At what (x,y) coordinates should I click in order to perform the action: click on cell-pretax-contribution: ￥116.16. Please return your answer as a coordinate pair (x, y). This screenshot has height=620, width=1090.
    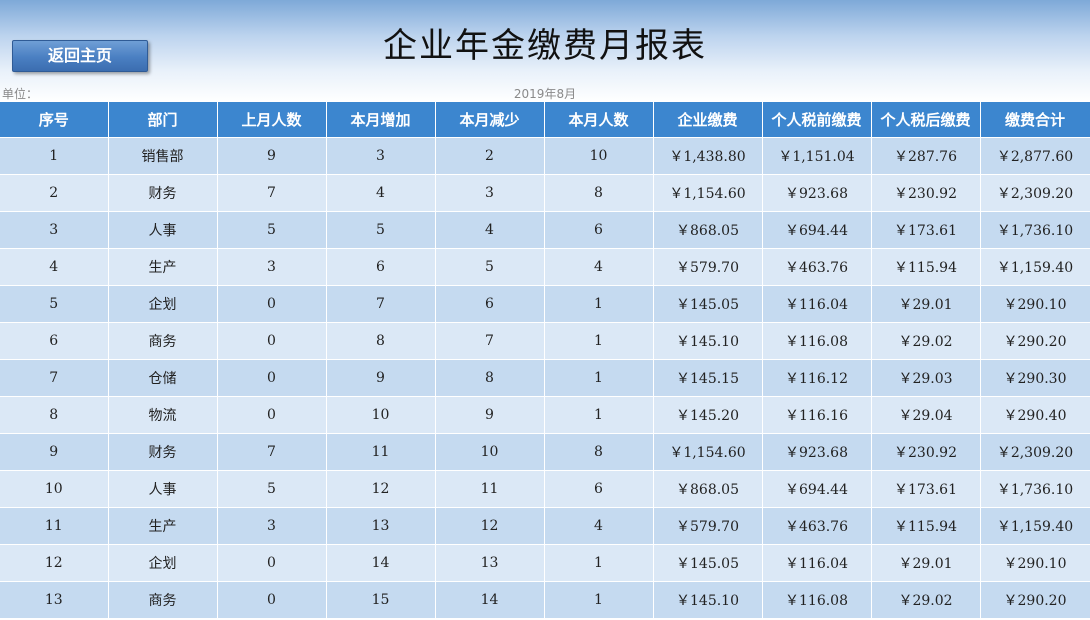
    Looking at the image, I should click on (817, 415).